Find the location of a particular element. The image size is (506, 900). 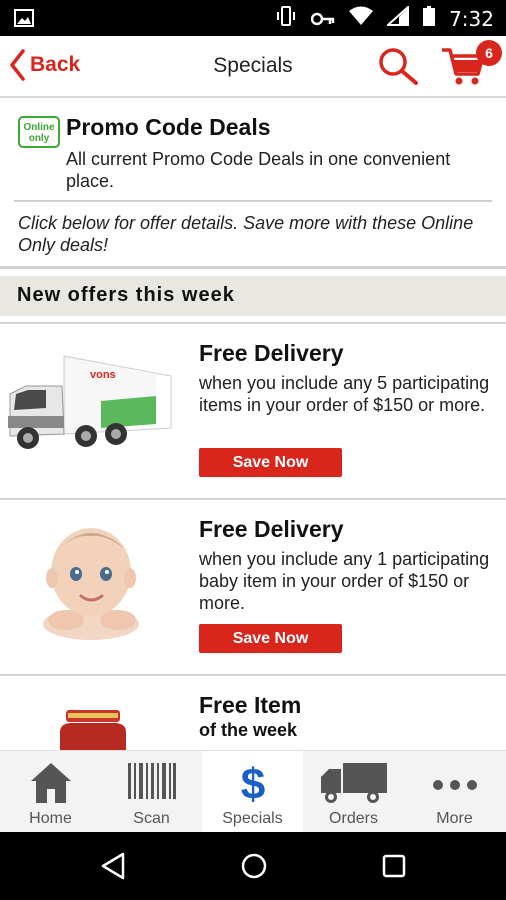

battery-icon is located at coordinates (429, 18).